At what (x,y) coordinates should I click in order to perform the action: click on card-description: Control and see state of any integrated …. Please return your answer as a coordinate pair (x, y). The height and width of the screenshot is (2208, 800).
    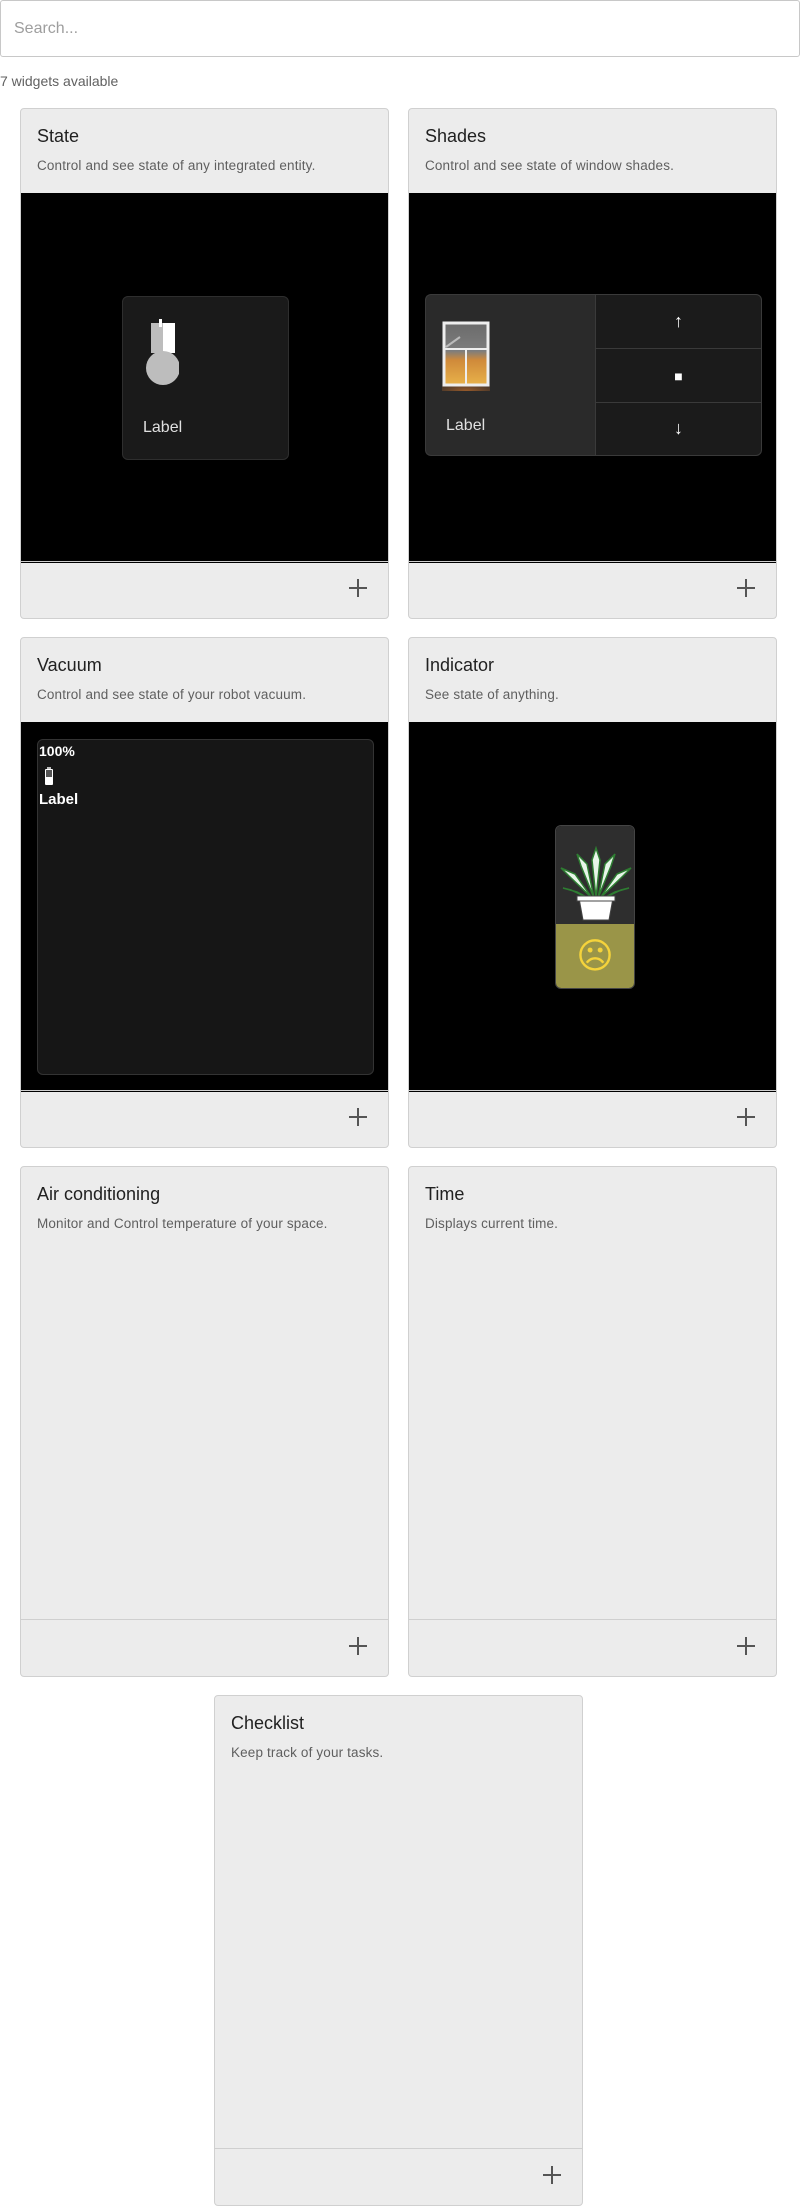
    Looking at the image, I should click on (176, 165).